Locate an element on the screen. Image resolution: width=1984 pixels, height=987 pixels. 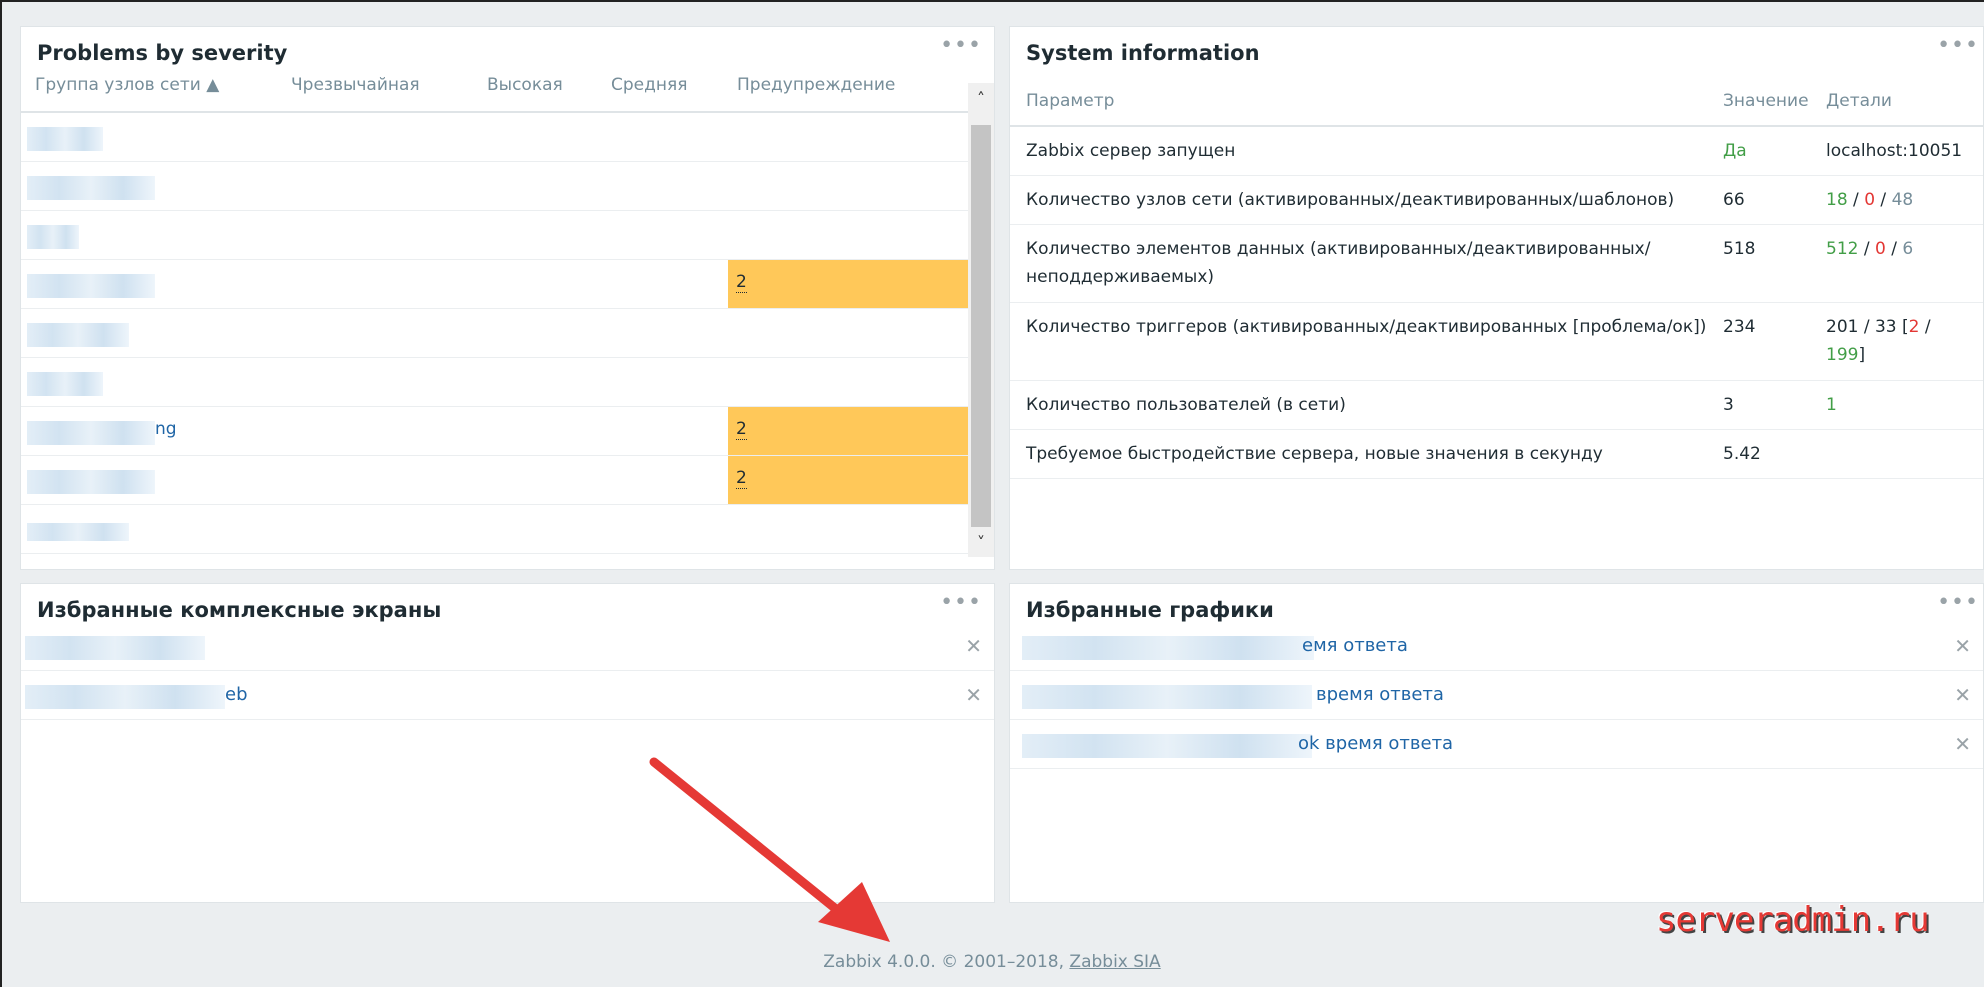
list-item: ✕ is located at coordinates (507, 646).